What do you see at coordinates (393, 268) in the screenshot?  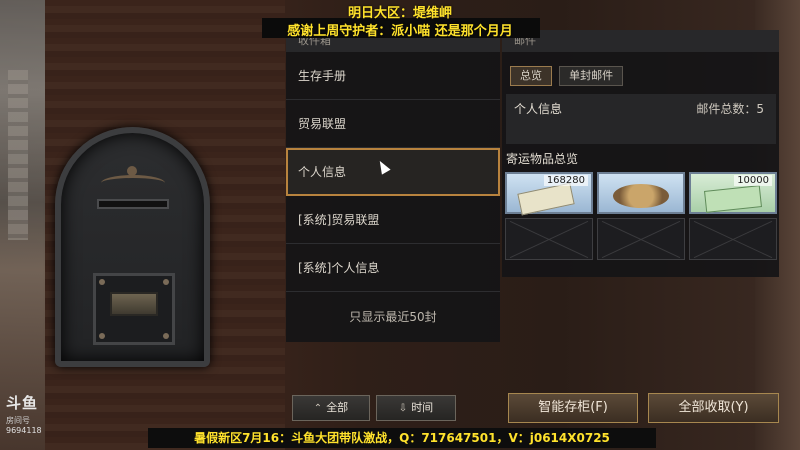 I see `category-system-personal-info: [系统]个人信息` at bounding box center [393, 268].